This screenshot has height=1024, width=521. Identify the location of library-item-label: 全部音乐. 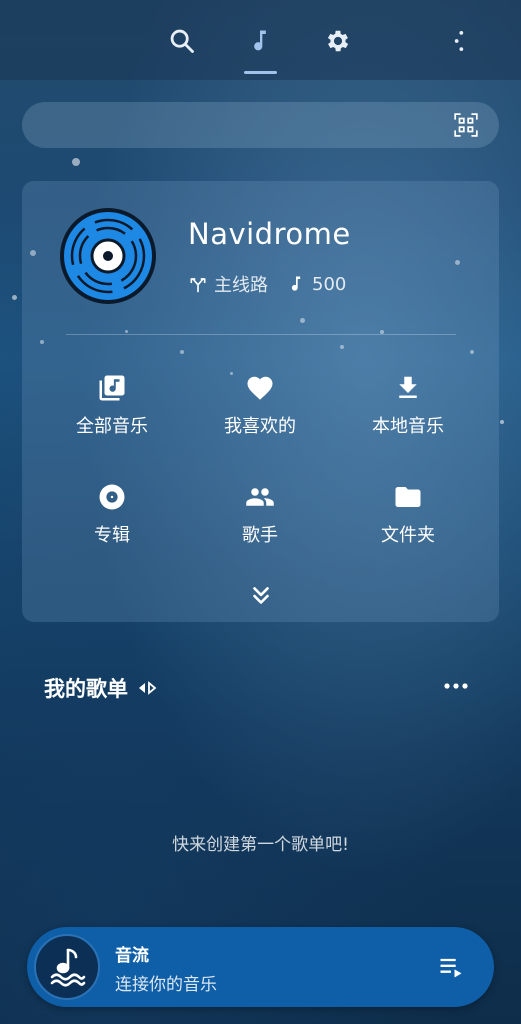
(112, 426).